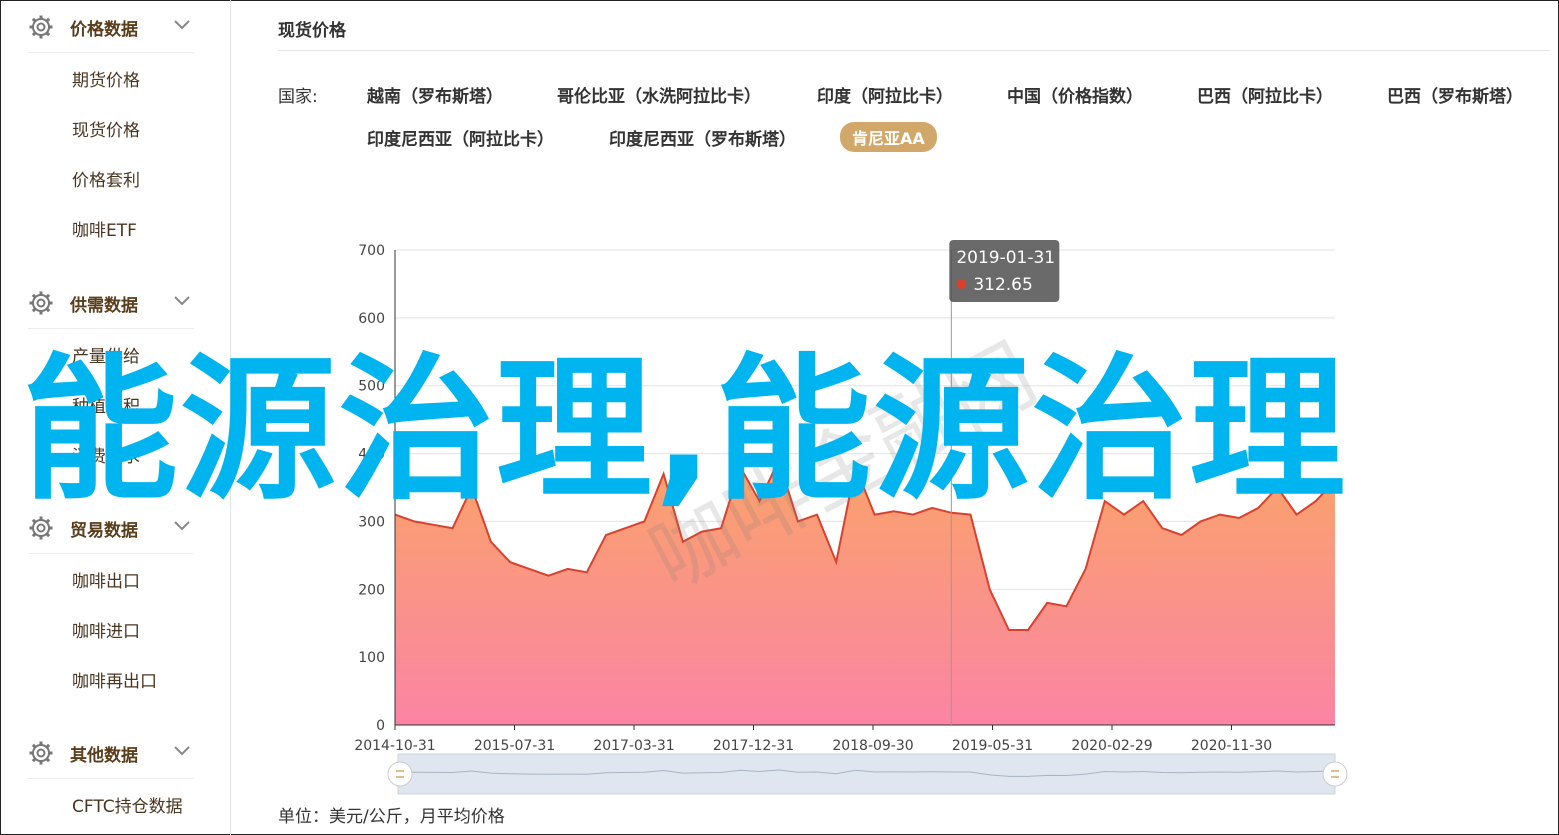  I want to click on country-chip: 哥伦比亚（水洗阿拉比卡）, so click(659, 94).